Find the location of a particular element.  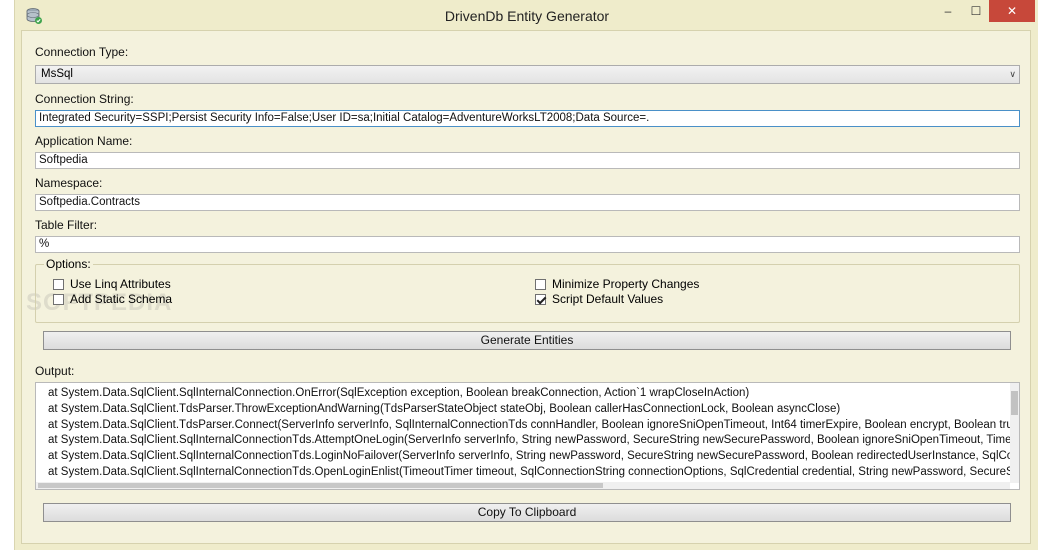

generate-entities-button: Generate Entities is located at coordinates (527, 340).